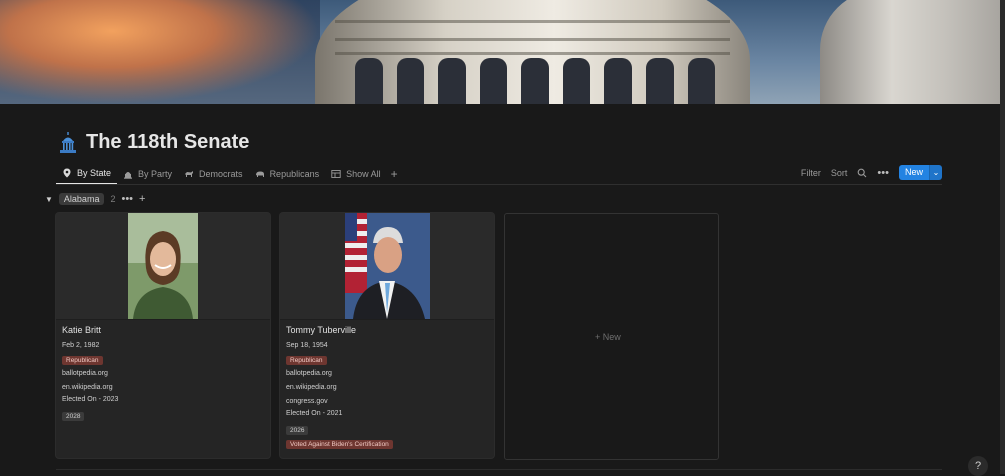 The width and height of the screenshot is (1005, 476). I want to click on elected-on: Elected On - 2021, so click(314, 413).